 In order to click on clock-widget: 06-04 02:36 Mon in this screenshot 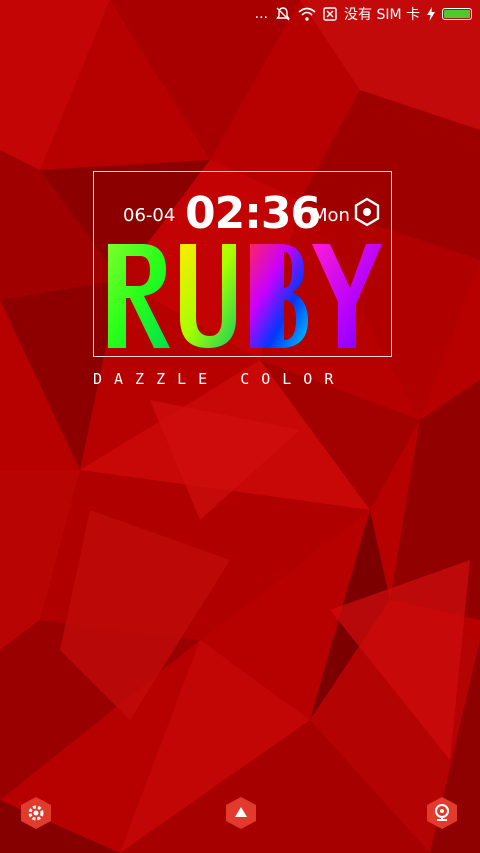, I will do `click(242, 264)`.